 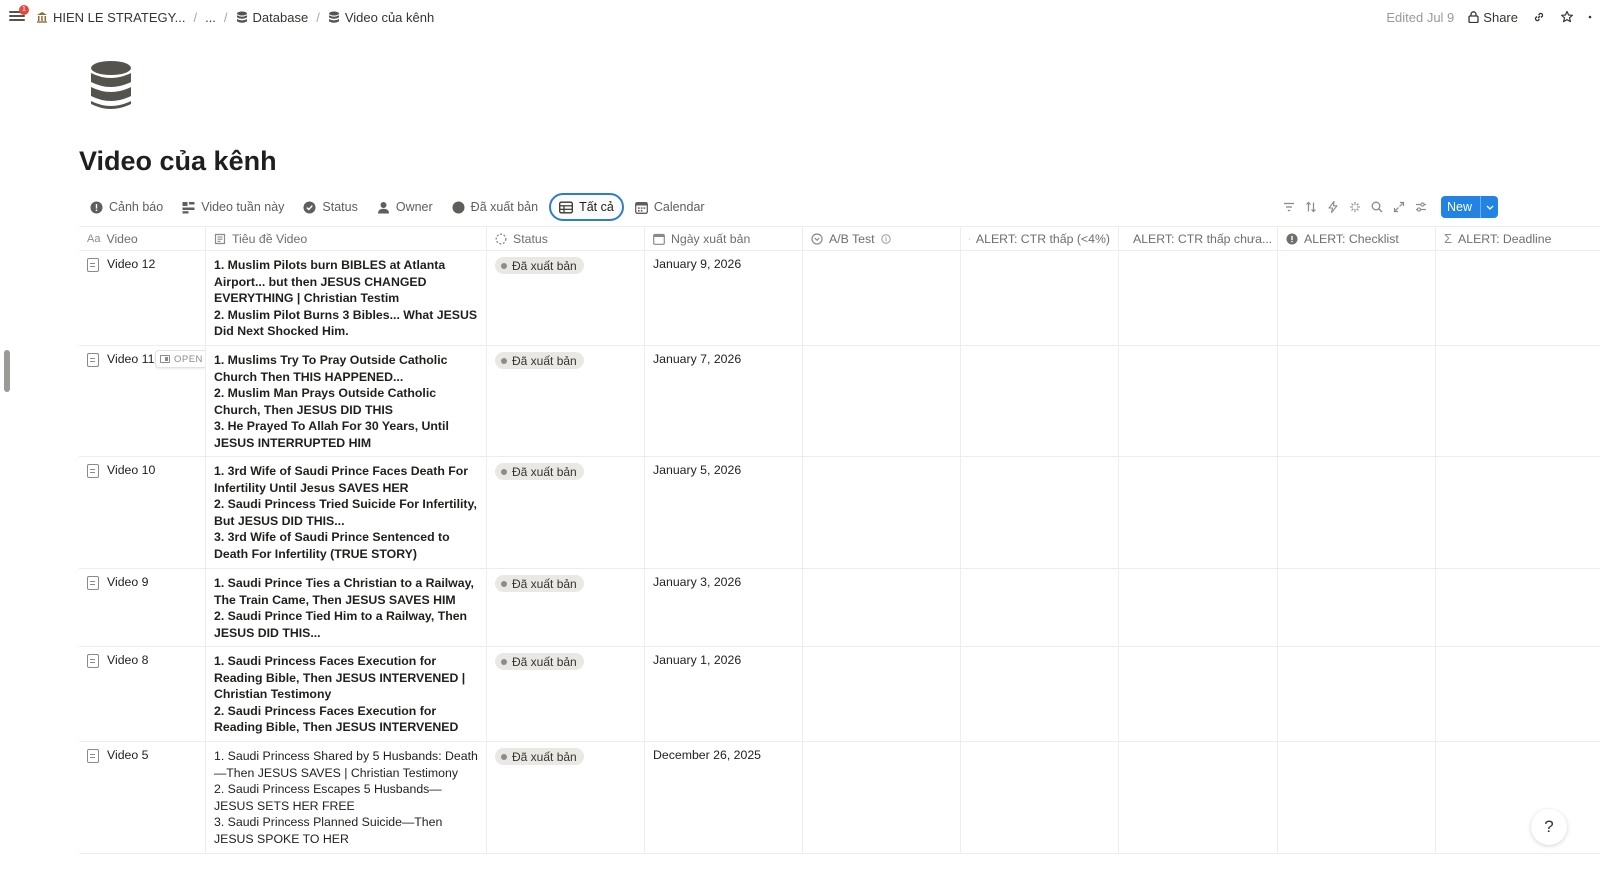 What do you see at coordinates (566, 238) in the screenshot?
I see `column-header-status: Status` at bounding box center [566, 238].